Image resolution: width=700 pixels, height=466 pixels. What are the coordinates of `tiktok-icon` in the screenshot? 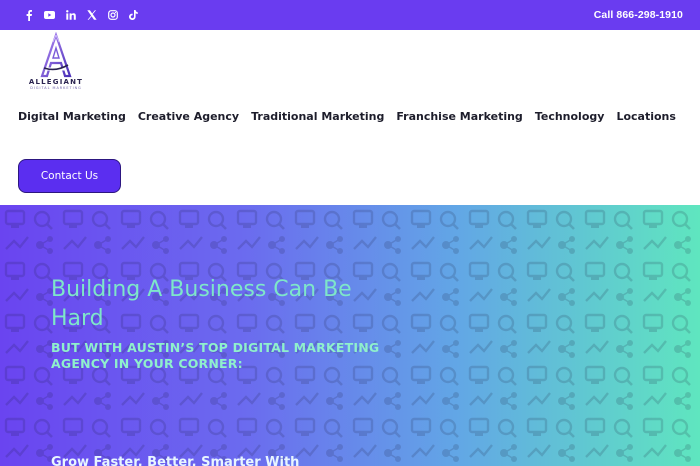 It's located at (133, 15).